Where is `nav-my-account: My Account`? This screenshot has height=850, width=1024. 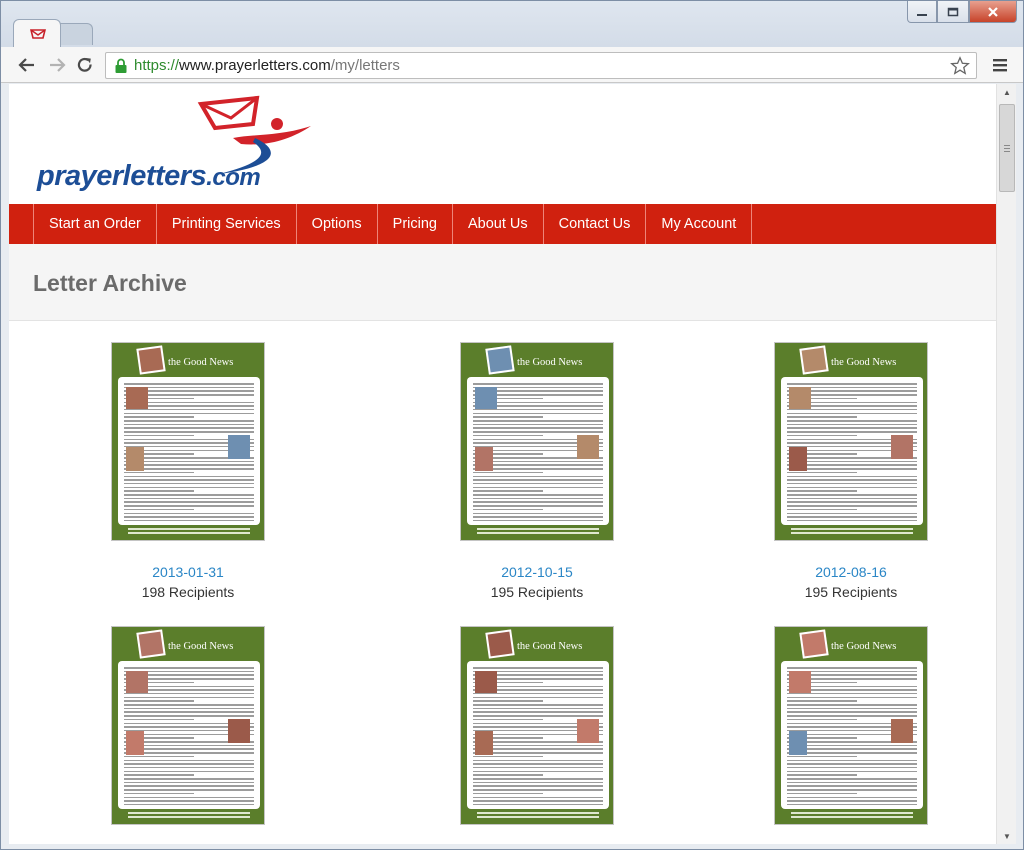
nav-my-account: My Account is located at coordinates (699, 224).